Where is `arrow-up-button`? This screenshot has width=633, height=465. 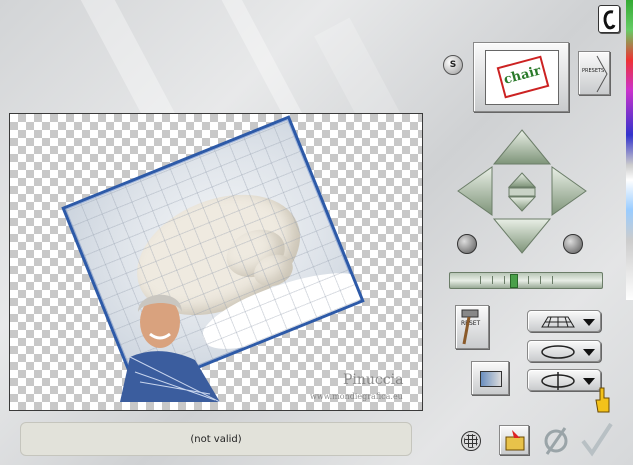
arrow-up-button is located at coordinates (522, 147).